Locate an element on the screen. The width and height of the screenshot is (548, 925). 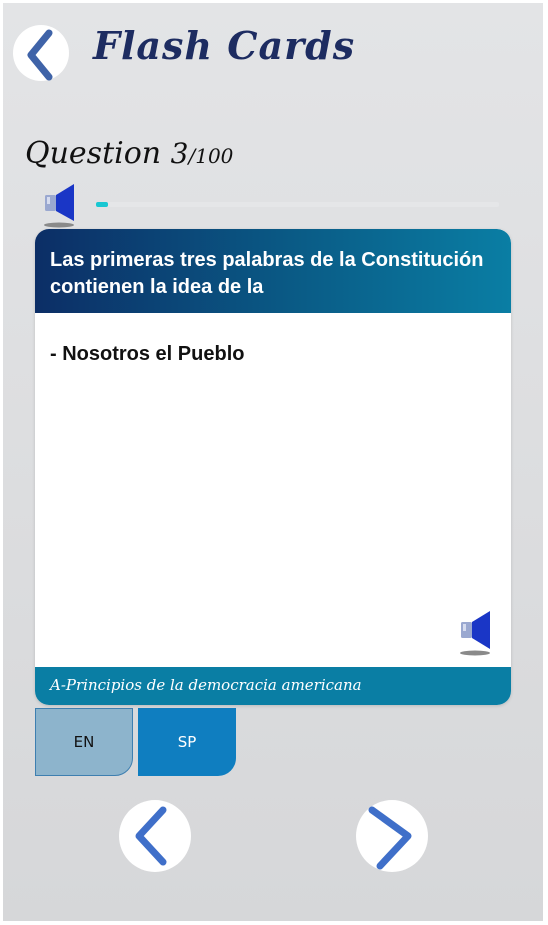
card-category: A-Principios de la democracia americana is located at coordinates (206, 685).